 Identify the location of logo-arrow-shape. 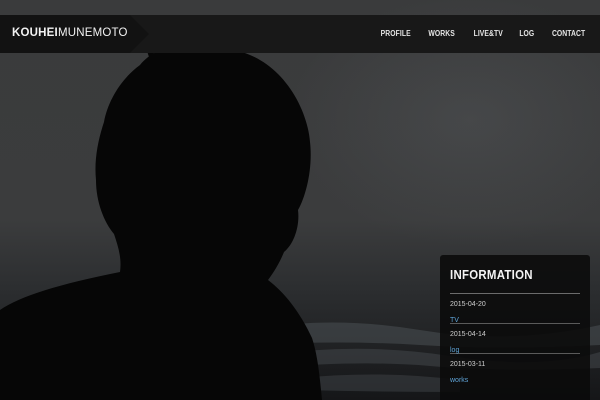
(139, 34).